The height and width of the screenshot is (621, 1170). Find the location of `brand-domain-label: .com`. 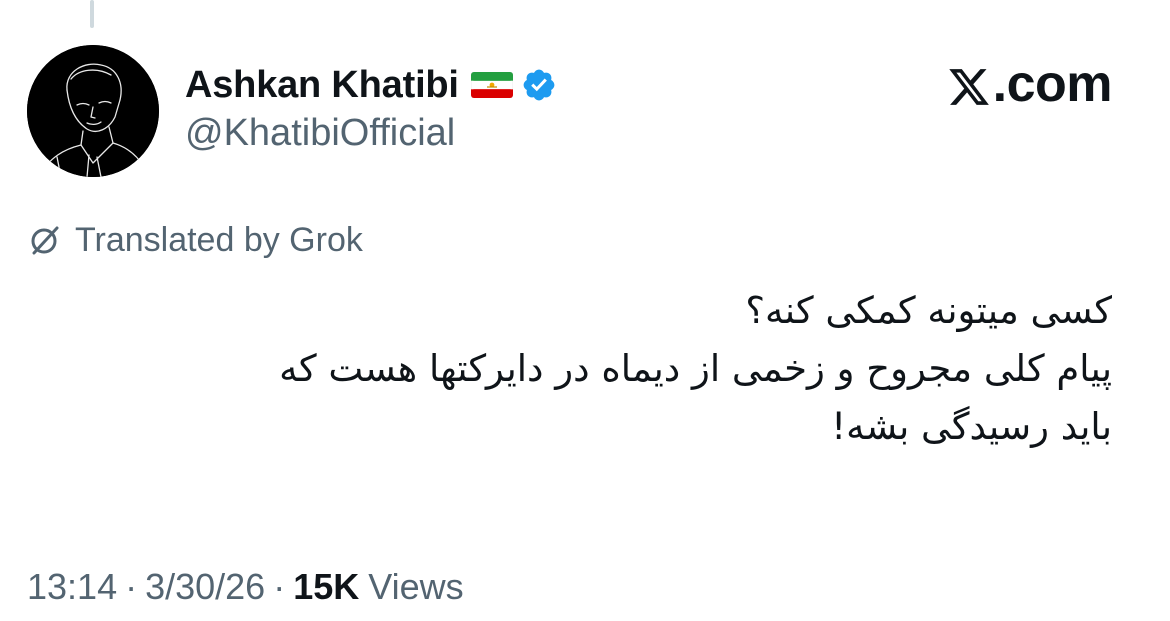

brand-domain-label: .com is located at coordinates (1052, 84).